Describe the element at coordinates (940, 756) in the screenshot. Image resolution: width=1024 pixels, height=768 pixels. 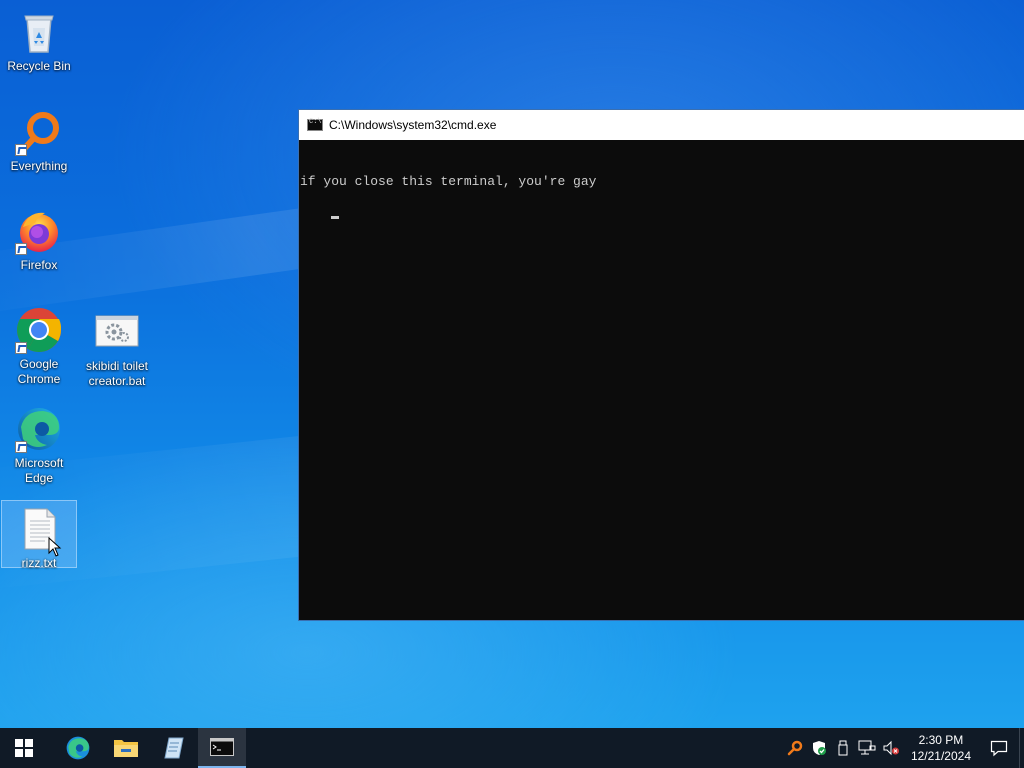
I see `clock-date: 12/21/2024` at that location.